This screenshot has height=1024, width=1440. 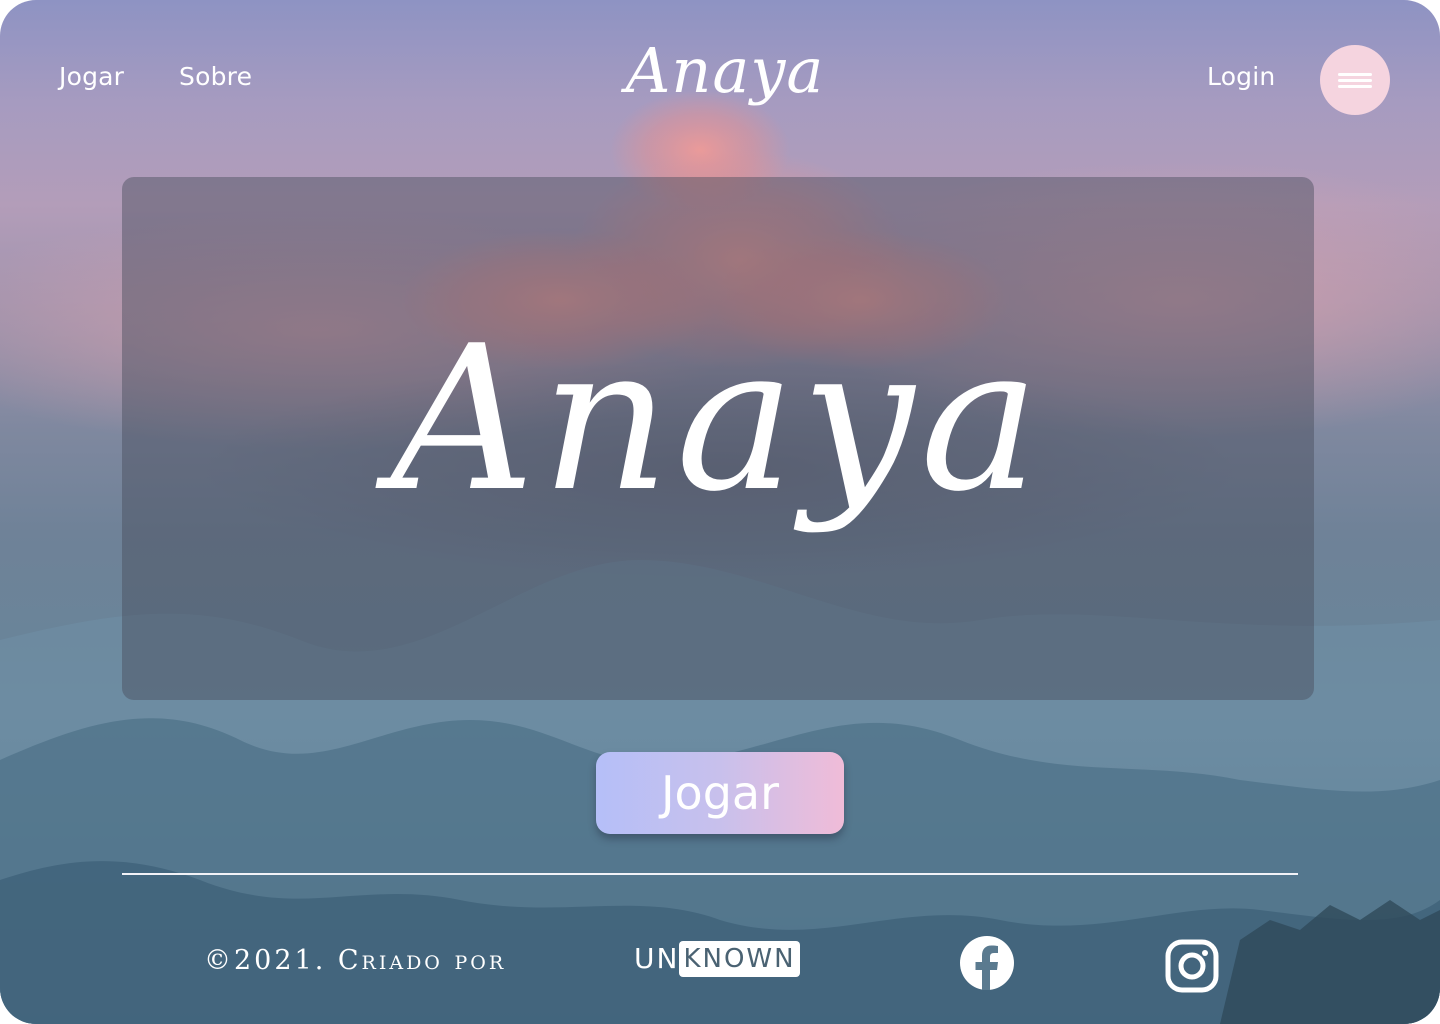 I want to click on facebook-icon, so click(x=987, y=963).